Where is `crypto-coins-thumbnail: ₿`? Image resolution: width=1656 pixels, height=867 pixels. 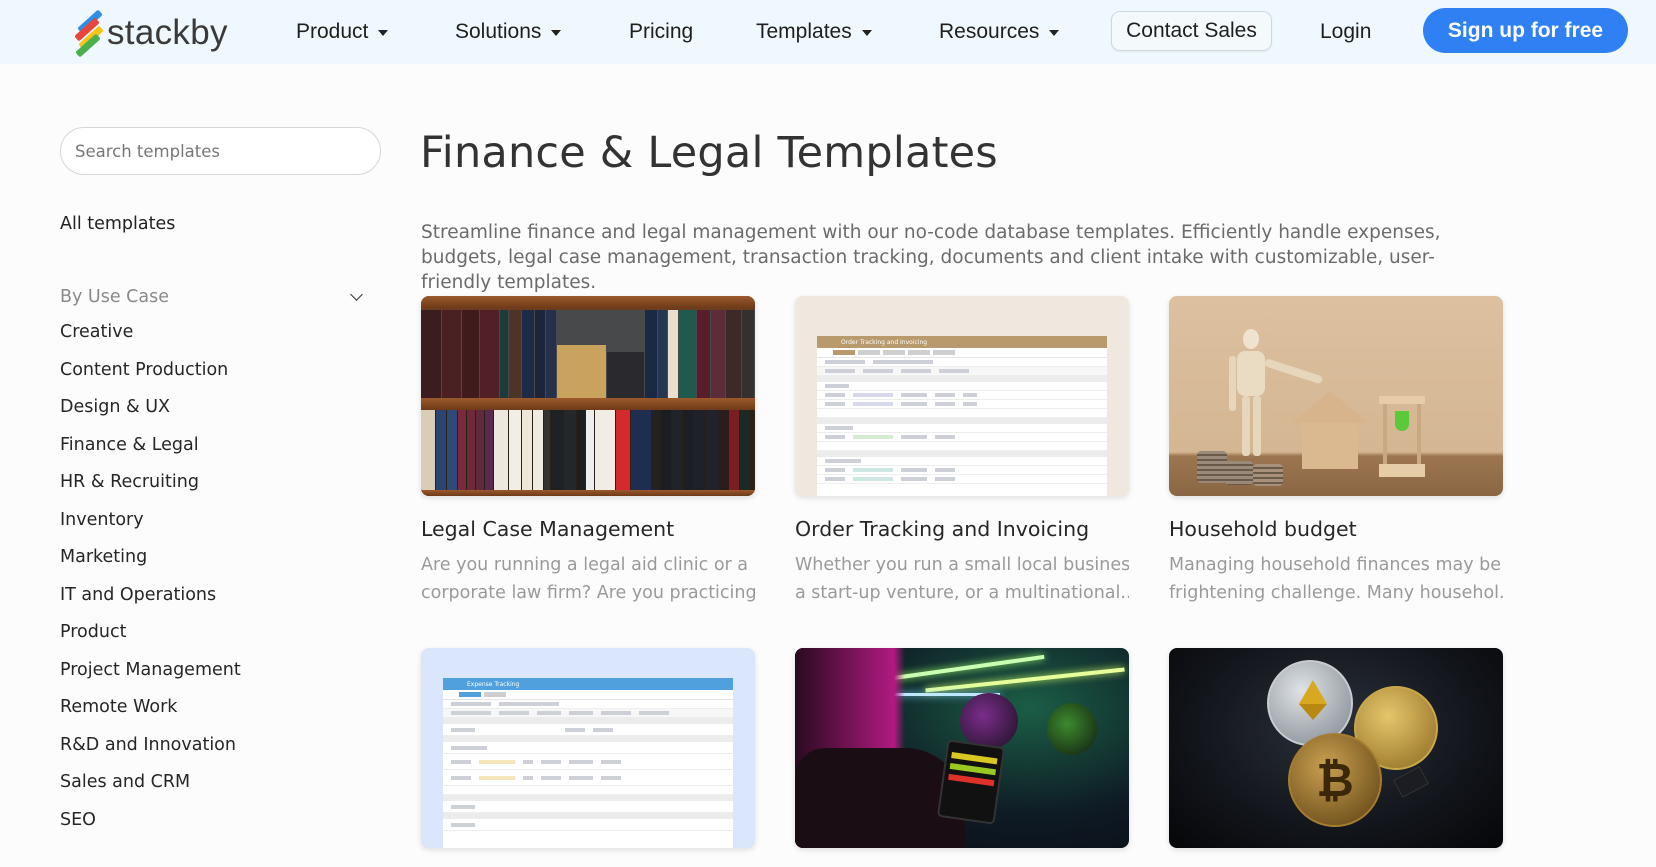 crypto-coins-thumbnail: ₿ is located at coordinates (1336, 748).